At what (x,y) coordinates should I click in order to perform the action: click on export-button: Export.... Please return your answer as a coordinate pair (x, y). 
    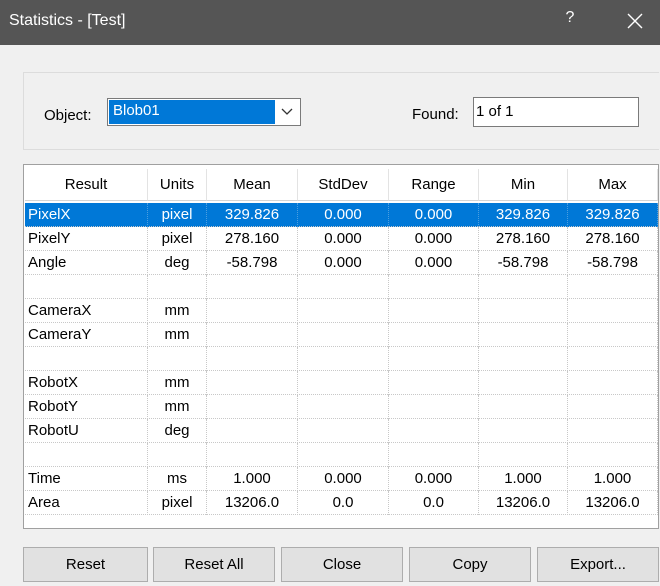
    Looking at the image, I should click on (598, 564).